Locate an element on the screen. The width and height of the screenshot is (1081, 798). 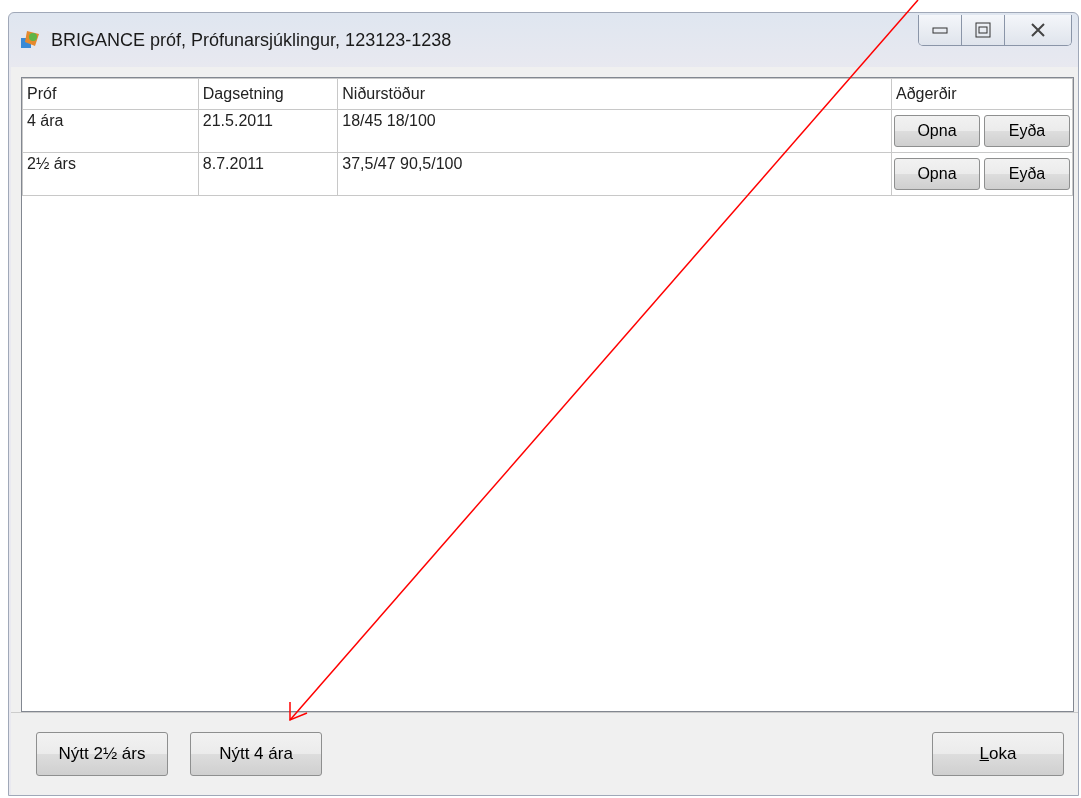
new-test-button: Nýtt 2½ árs is located at coordinates (102, 754).